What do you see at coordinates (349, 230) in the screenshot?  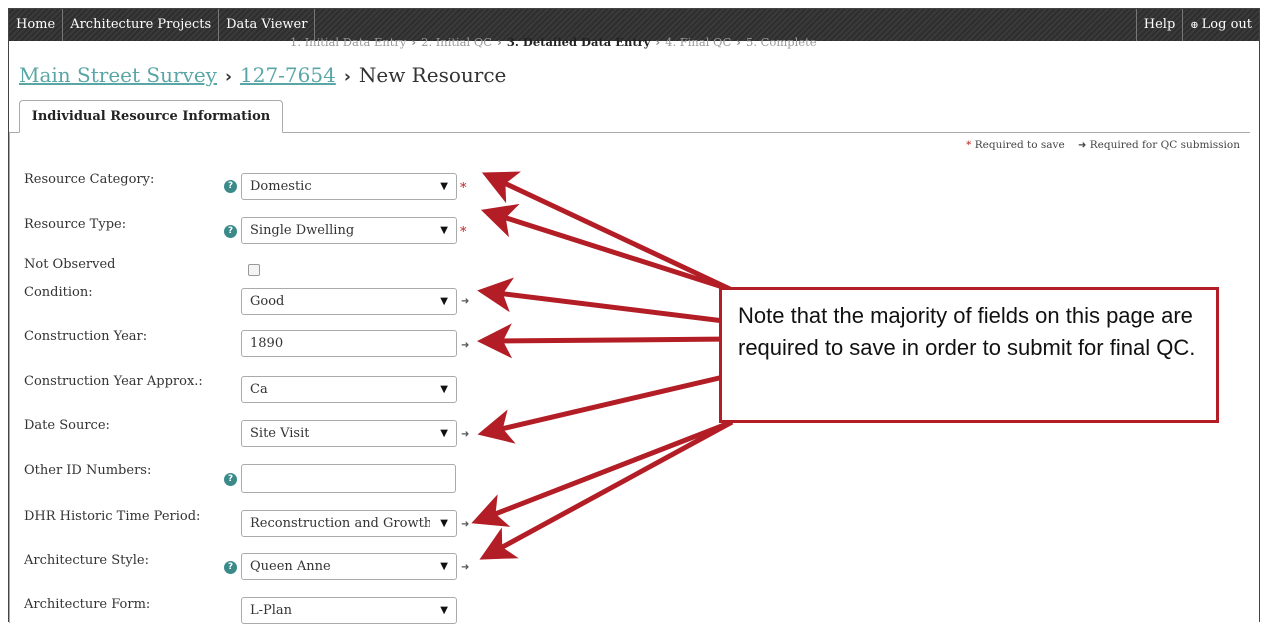 I see `resource-type-select: Single Dwelling ▼` at bounding box center [349, 230].